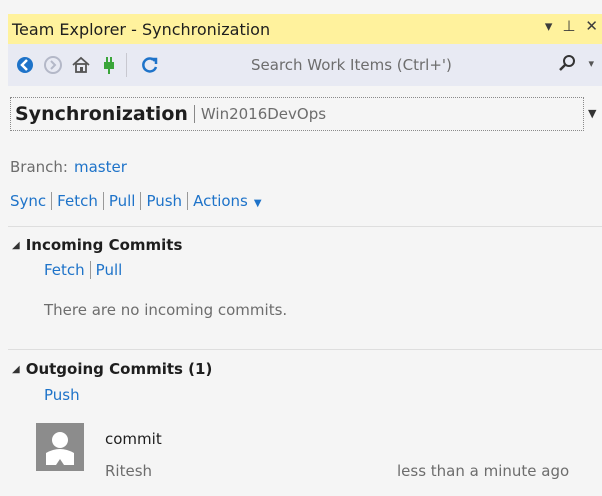 The height and width of the screenshot is (496, 602). What do you see at coordinates (141, 29) in the screenshot?
I see `window-title: Team Explorer - Synchronization` at bounding box center [141, 29].